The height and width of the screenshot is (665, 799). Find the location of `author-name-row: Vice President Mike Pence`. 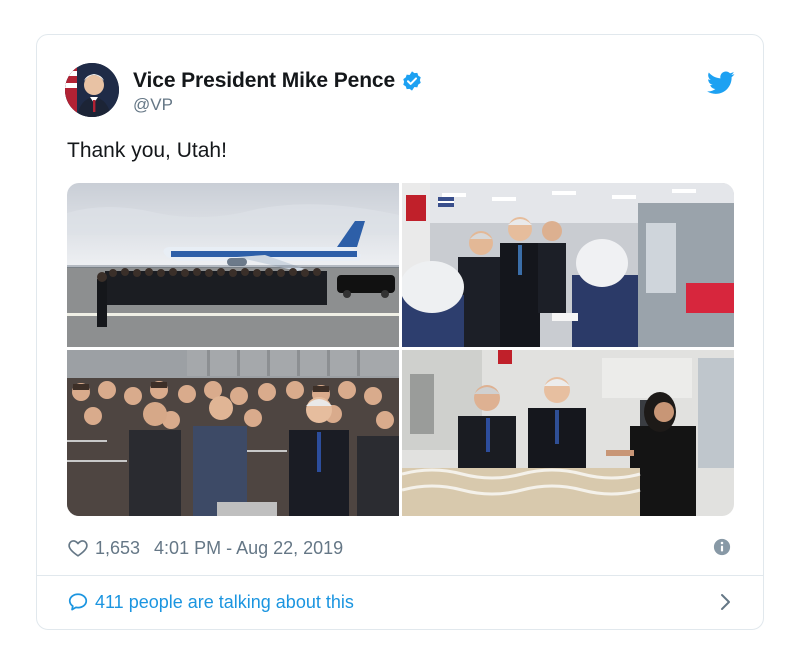

author-name-row: Vice President Mike Pence is located at coordinates (278, 81).